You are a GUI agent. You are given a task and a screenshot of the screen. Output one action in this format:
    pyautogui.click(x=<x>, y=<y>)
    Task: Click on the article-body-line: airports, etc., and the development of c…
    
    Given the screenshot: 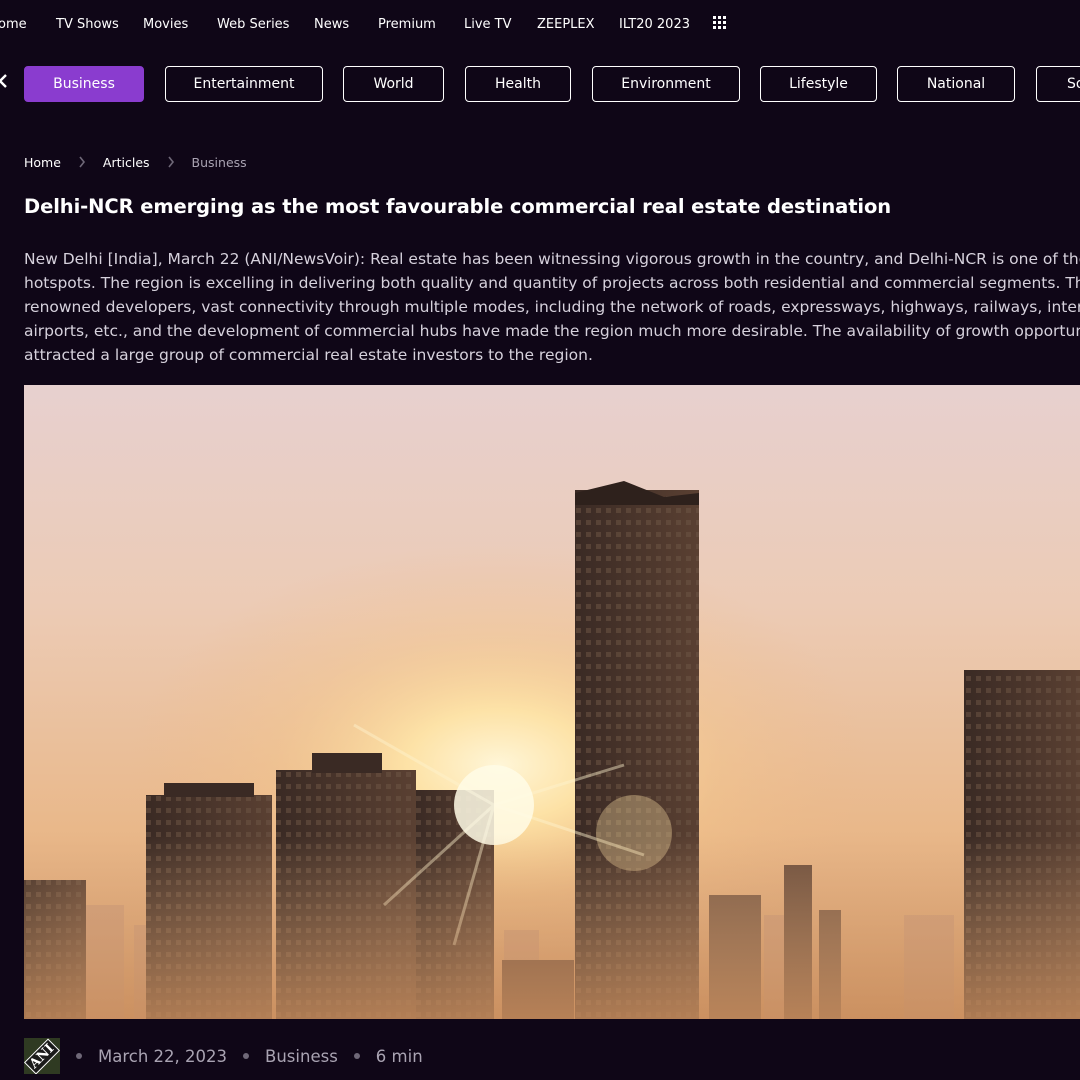 What is the action you would take?
    pyautogui.click(x=552, y=331)
    